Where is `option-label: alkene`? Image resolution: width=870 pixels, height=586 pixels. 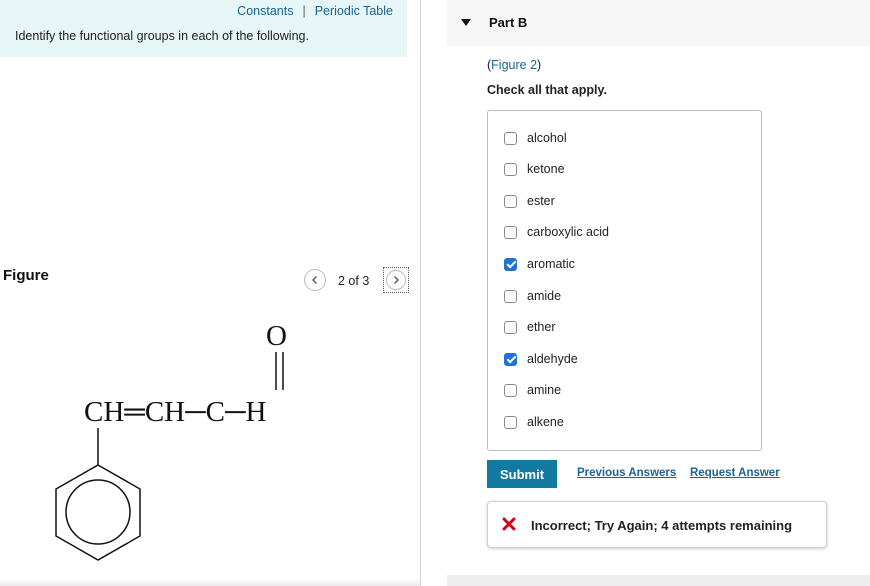 option-label: alkene is located at coordinates (545, 422).